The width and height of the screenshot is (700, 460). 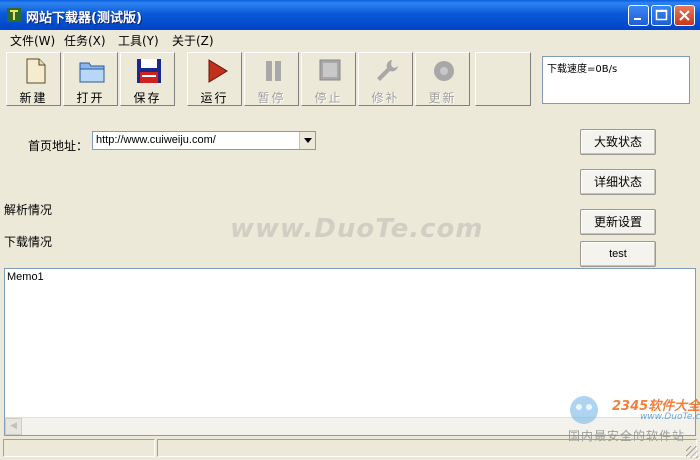 What do you see at coordinates (84, 18) in the screenshot?
I see `window-title: 网站下载器(测试版)` at bounding box center [84, 18].